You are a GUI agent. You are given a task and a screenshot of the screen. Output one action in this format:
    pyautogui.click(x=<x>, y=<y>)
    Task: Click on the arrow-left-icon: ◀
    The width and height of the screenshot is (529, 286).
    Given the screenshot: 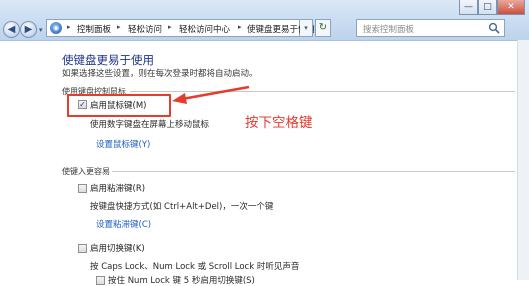 What is the action you would take?
    pyautogui.click(x=11, y=29)
    